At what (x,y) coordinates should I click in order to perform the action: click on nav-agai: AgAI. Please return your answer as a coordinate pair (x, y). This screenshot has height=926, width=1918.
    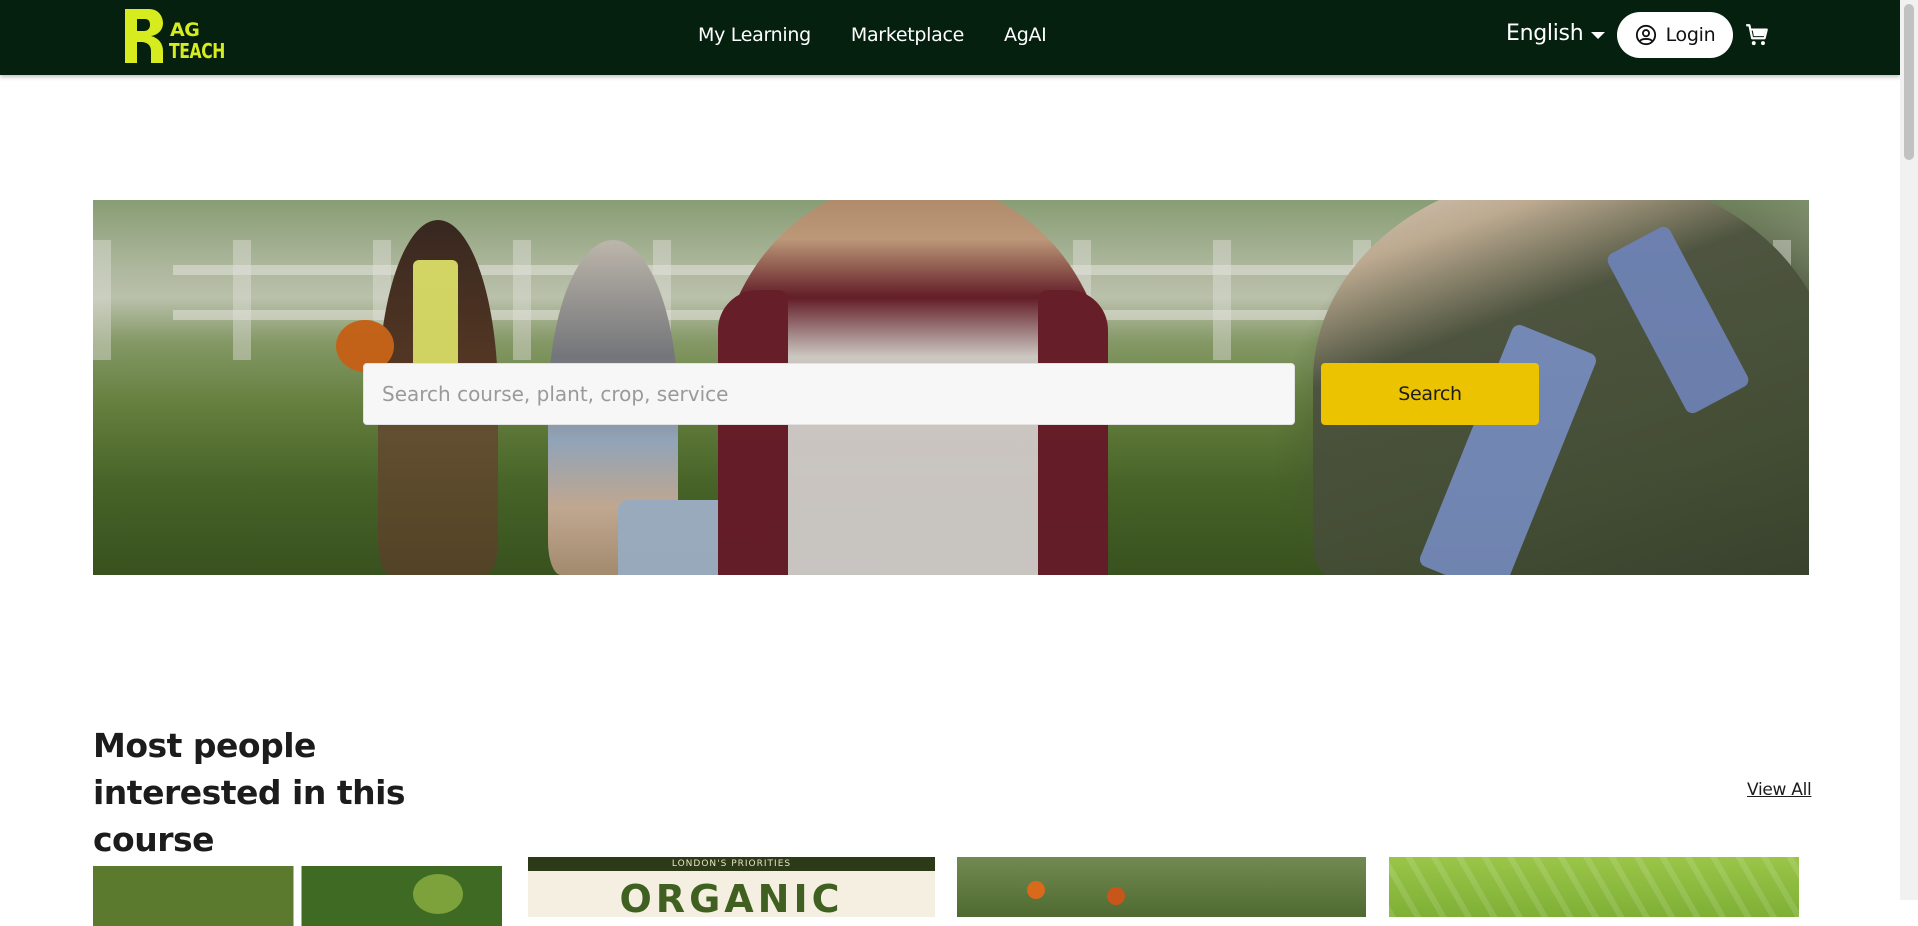
    Looking at the image, I should click on (1025, 35).